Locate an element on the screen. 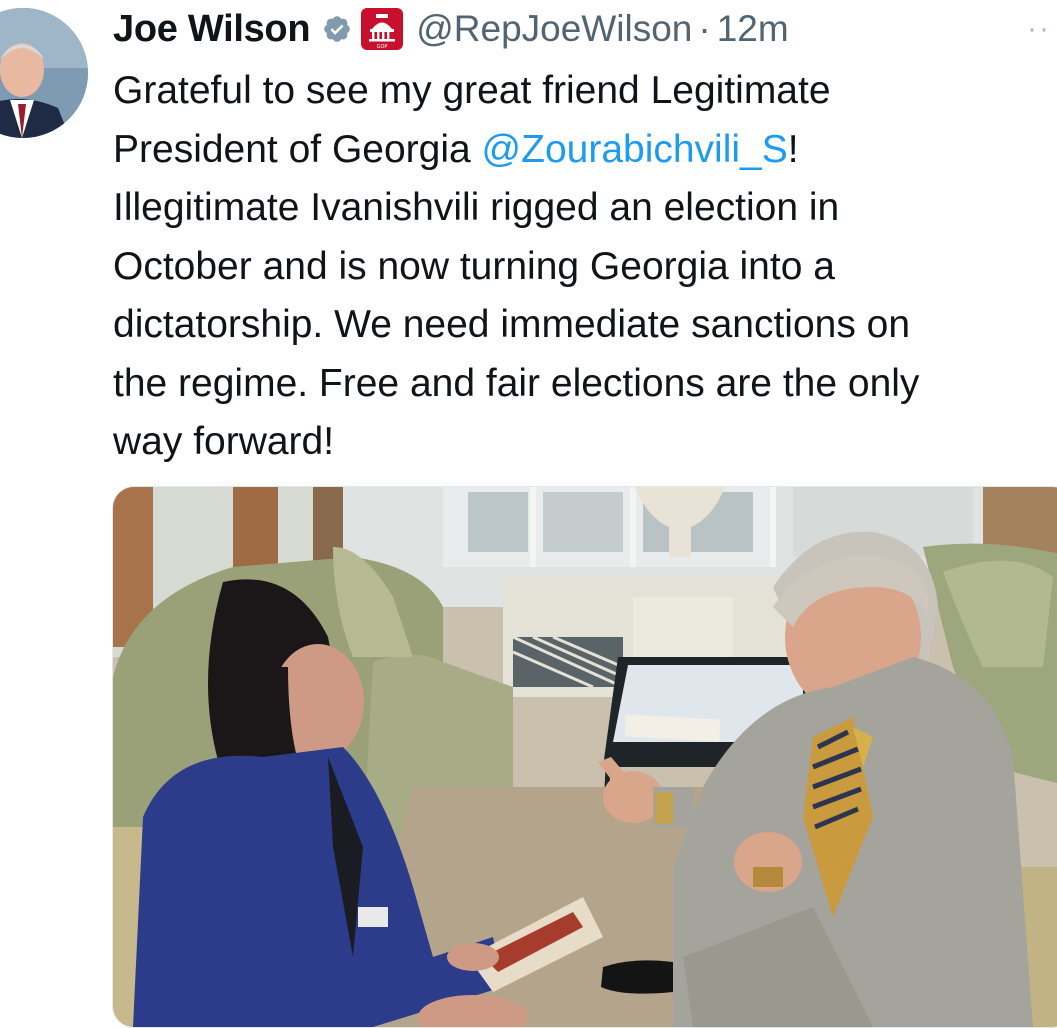 The image size is (1057, 1028). tweet-line: President of Georgia @Zourabichvili_S! is located at coordinates (456, 149).